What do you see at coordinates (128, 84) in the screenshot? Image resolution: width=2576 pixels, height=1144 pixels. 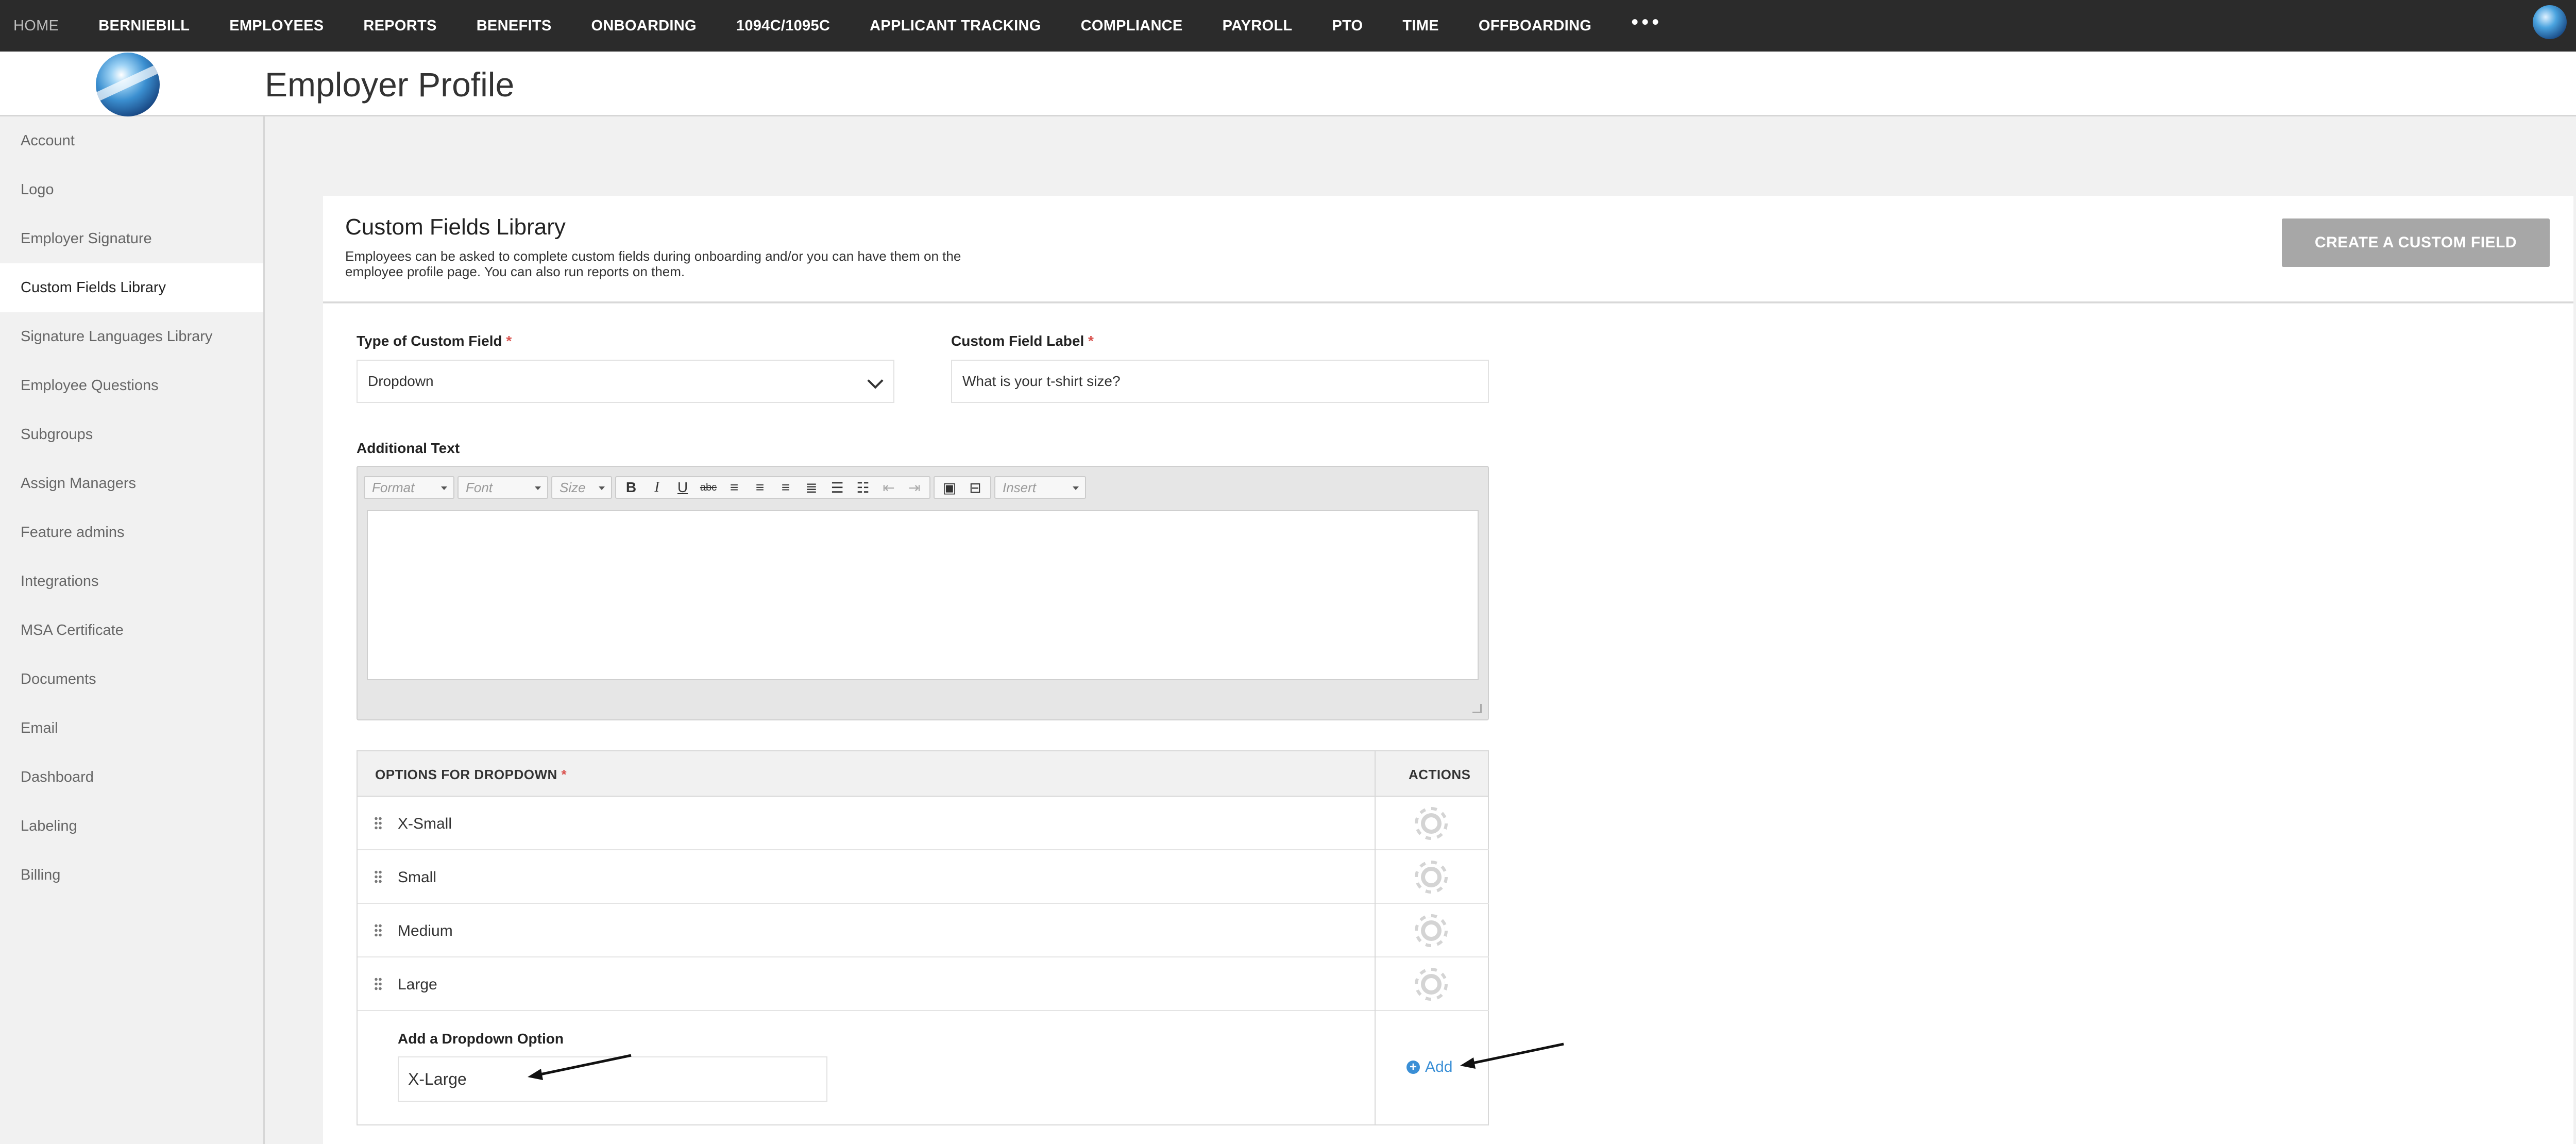 I see `company-logo` at bounding box center [128, 84].